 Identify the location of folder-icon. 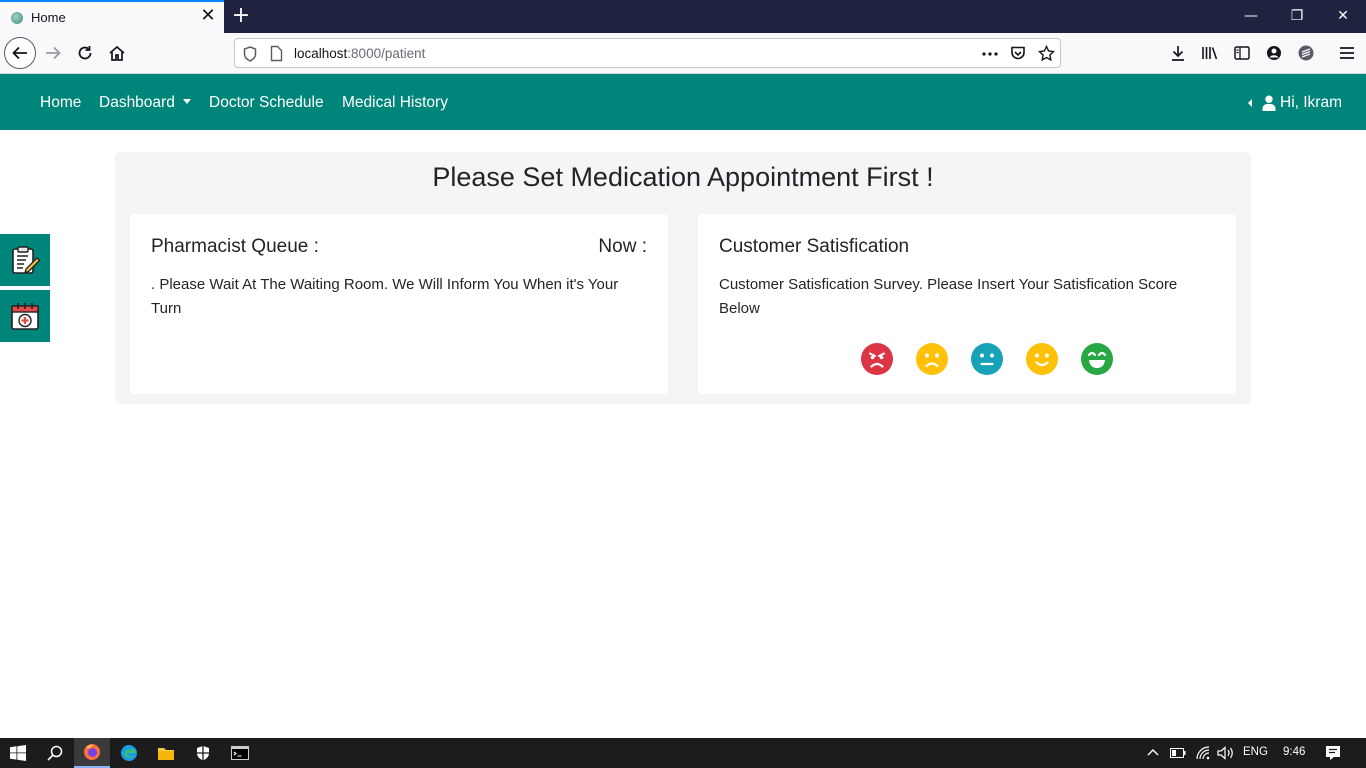
(166, 754).